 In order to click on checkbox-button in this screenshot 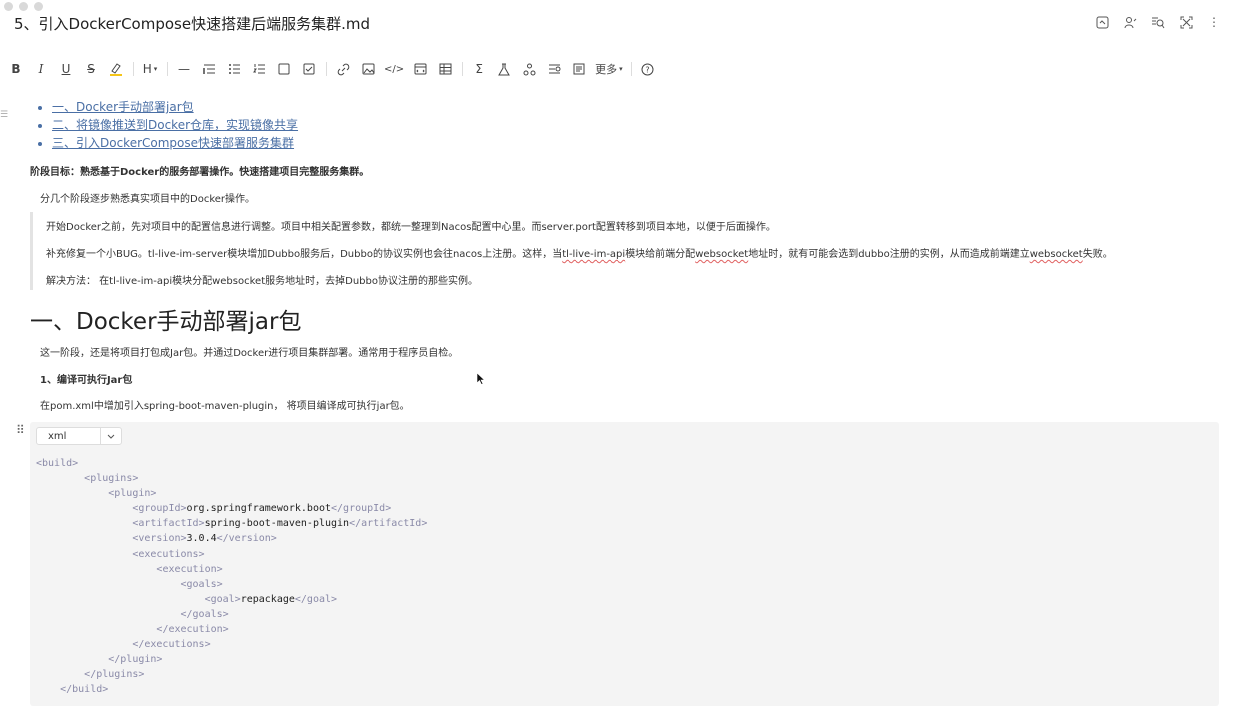, I will do `click(284, 69)`.